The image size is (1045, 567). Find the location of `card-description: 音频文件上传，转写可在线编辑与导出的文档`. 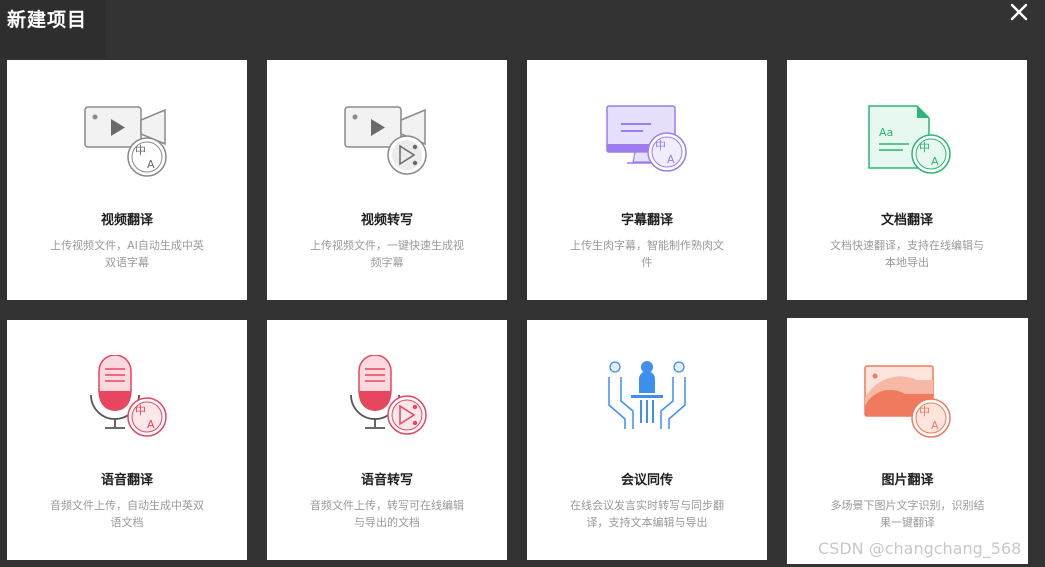

card-description: 音频文件上传，转写可在线编辑与导出的文档 is located at coordinates (387, 514).